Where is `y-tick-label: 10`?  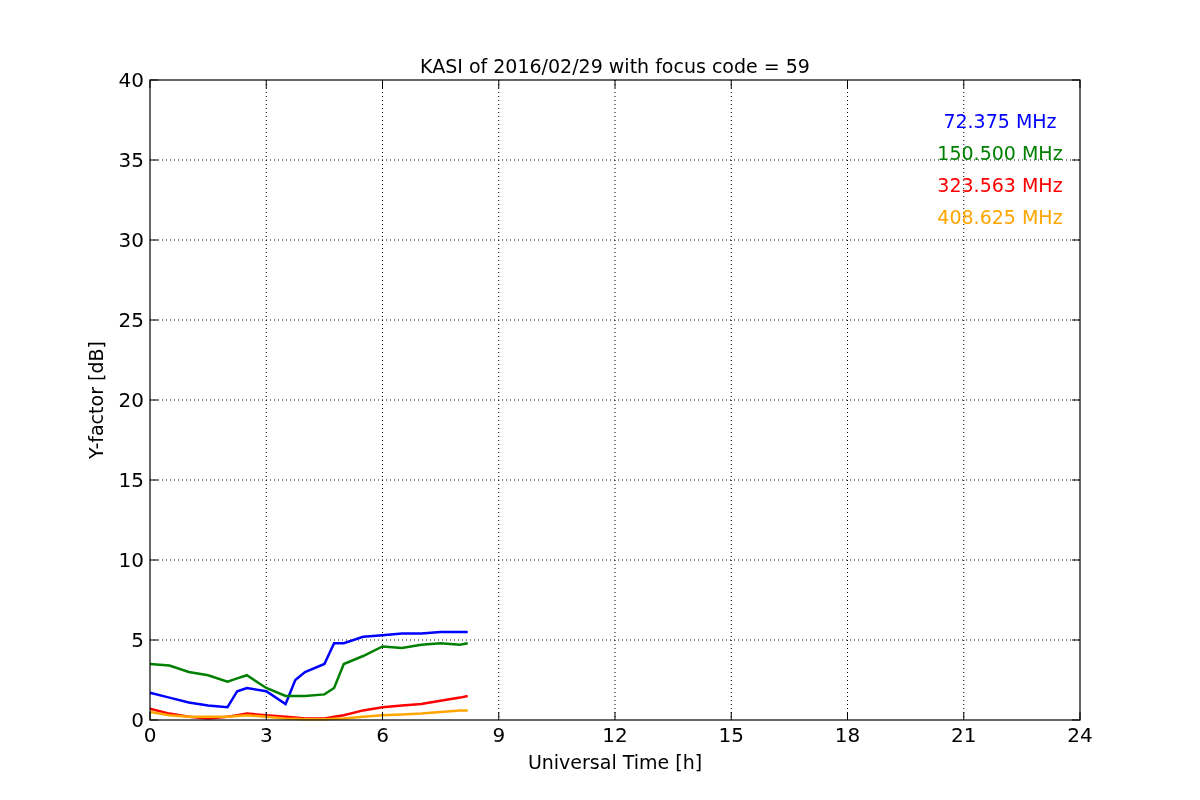 y-tick-label: 10 is located at coordinates (131, 560).